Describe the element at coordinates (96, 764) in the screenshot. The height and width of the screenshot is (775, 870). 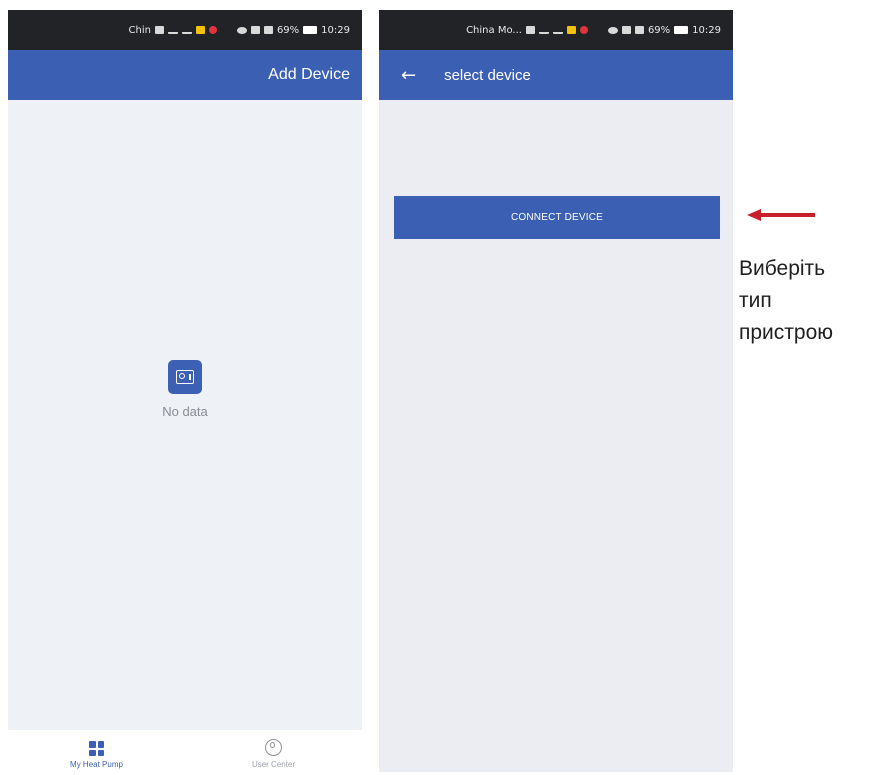
I see `nav-label: My Heat Pump` at that location.